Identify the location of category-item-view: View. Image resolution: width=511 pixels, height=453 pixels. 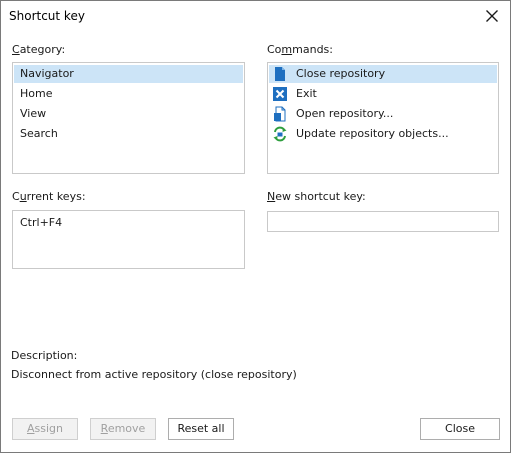
(128, 114).